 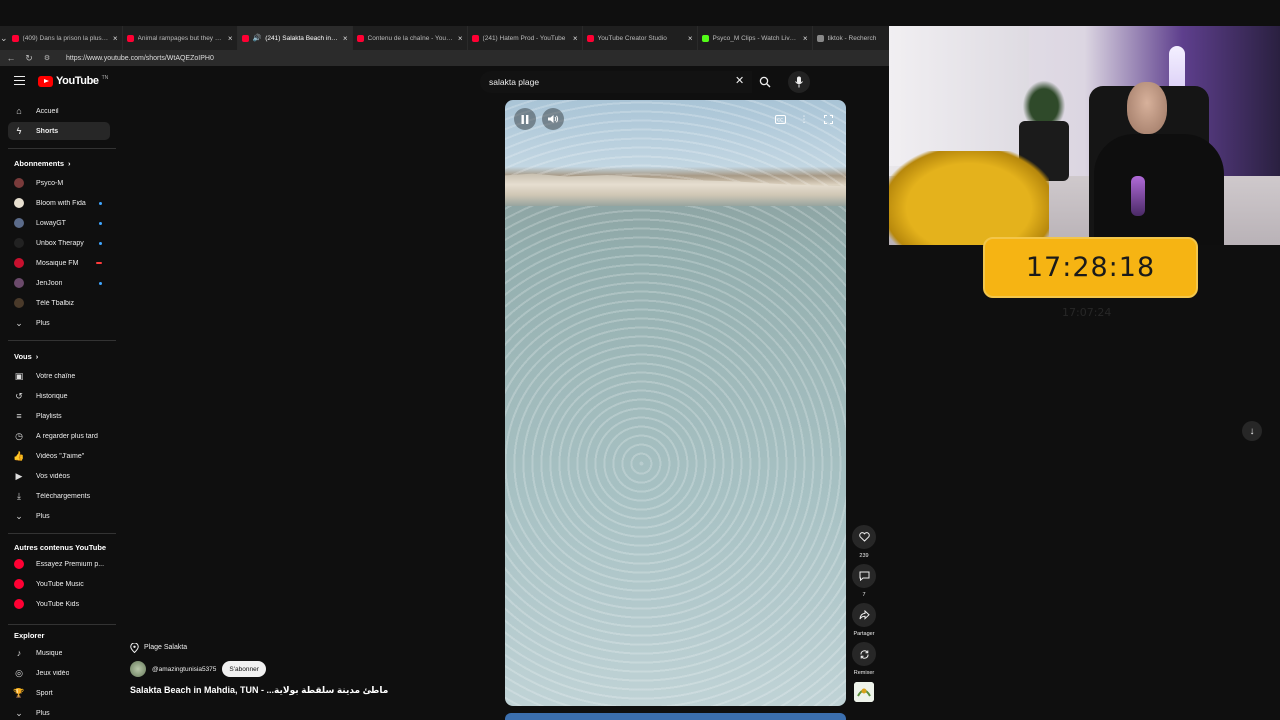 What do you see at coordinates (59, 476) in the screenshot?
I see `sidebar-you-item: ▶ Vos vidéos` at bounding box center [59, 476].